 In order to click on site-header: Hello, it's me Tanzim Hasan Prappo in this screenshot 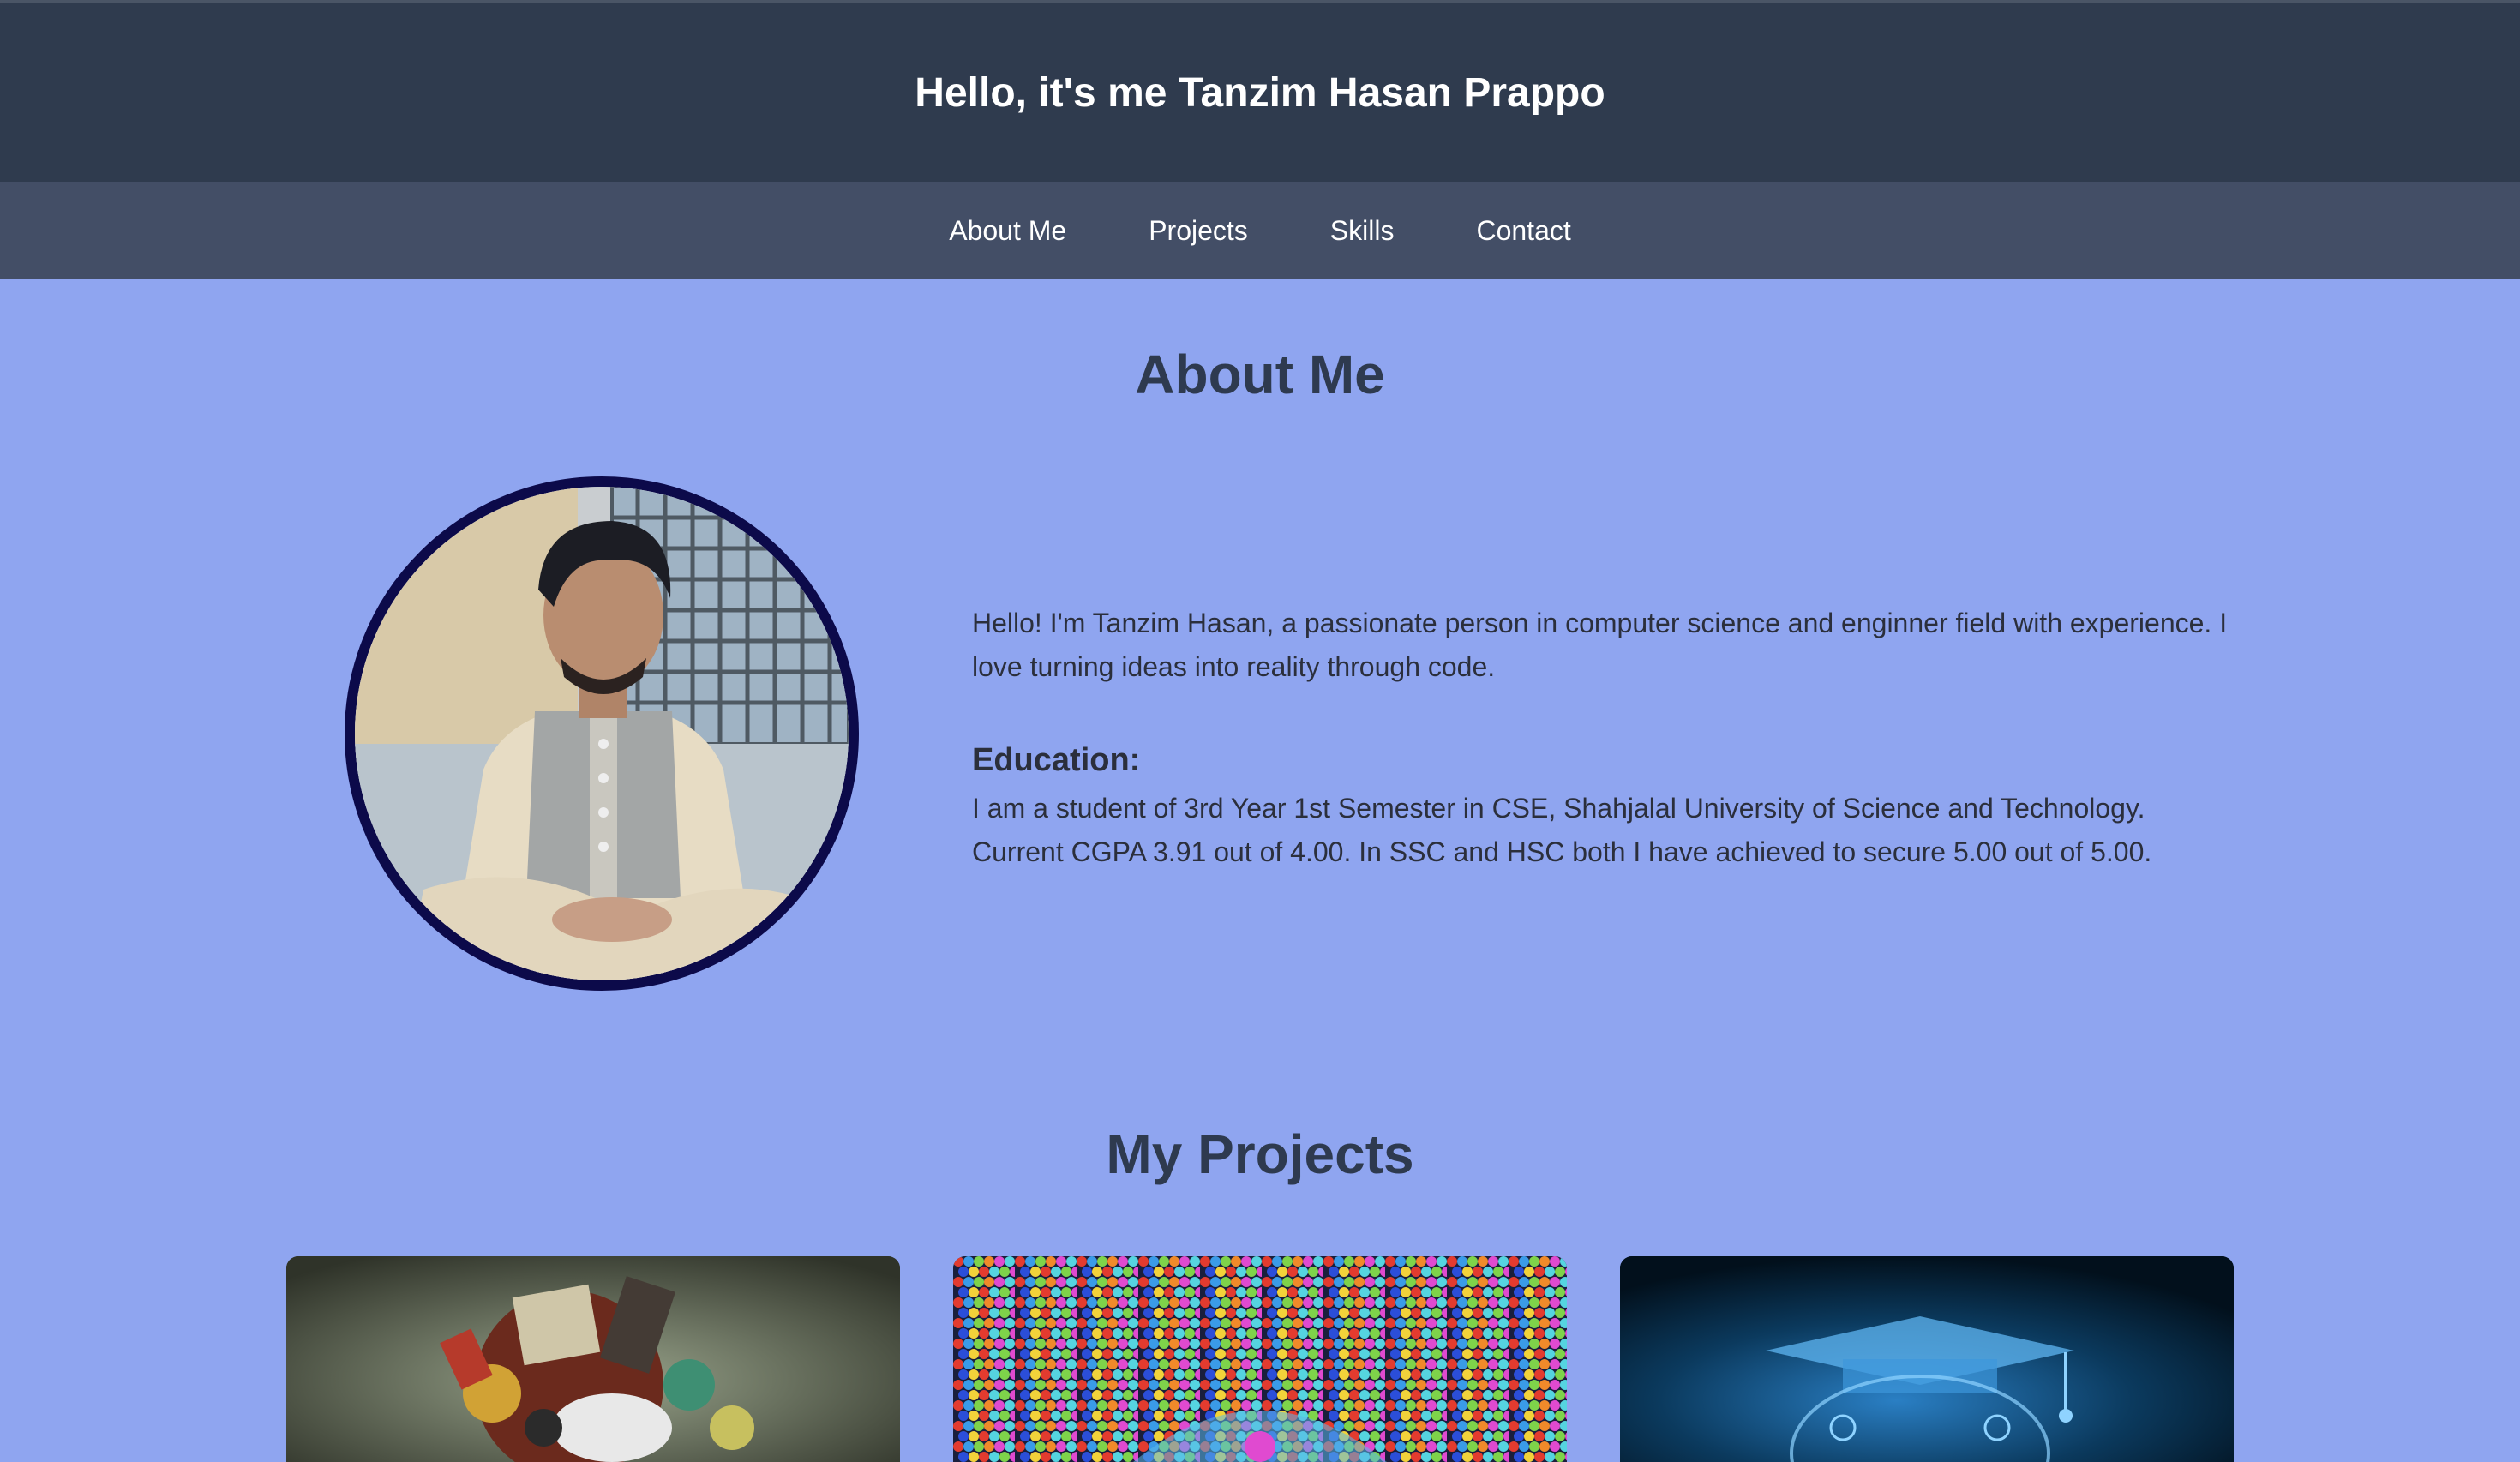, I will do `click(1260, 91)`.